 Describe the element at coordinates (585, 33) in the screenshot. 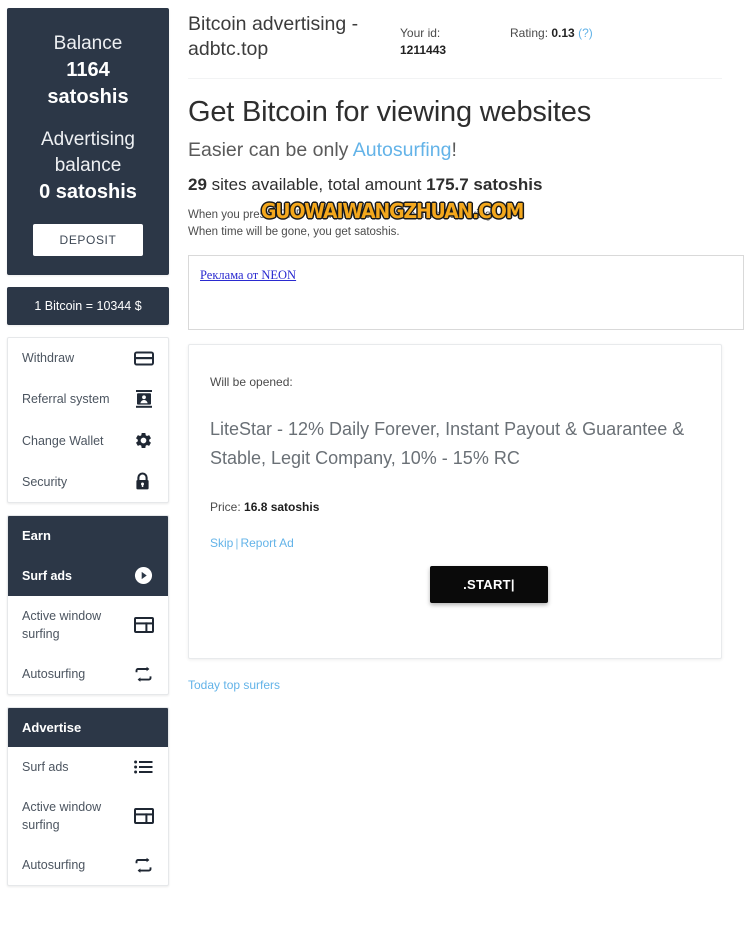

I see `rating-help-link: (?)` at that location.